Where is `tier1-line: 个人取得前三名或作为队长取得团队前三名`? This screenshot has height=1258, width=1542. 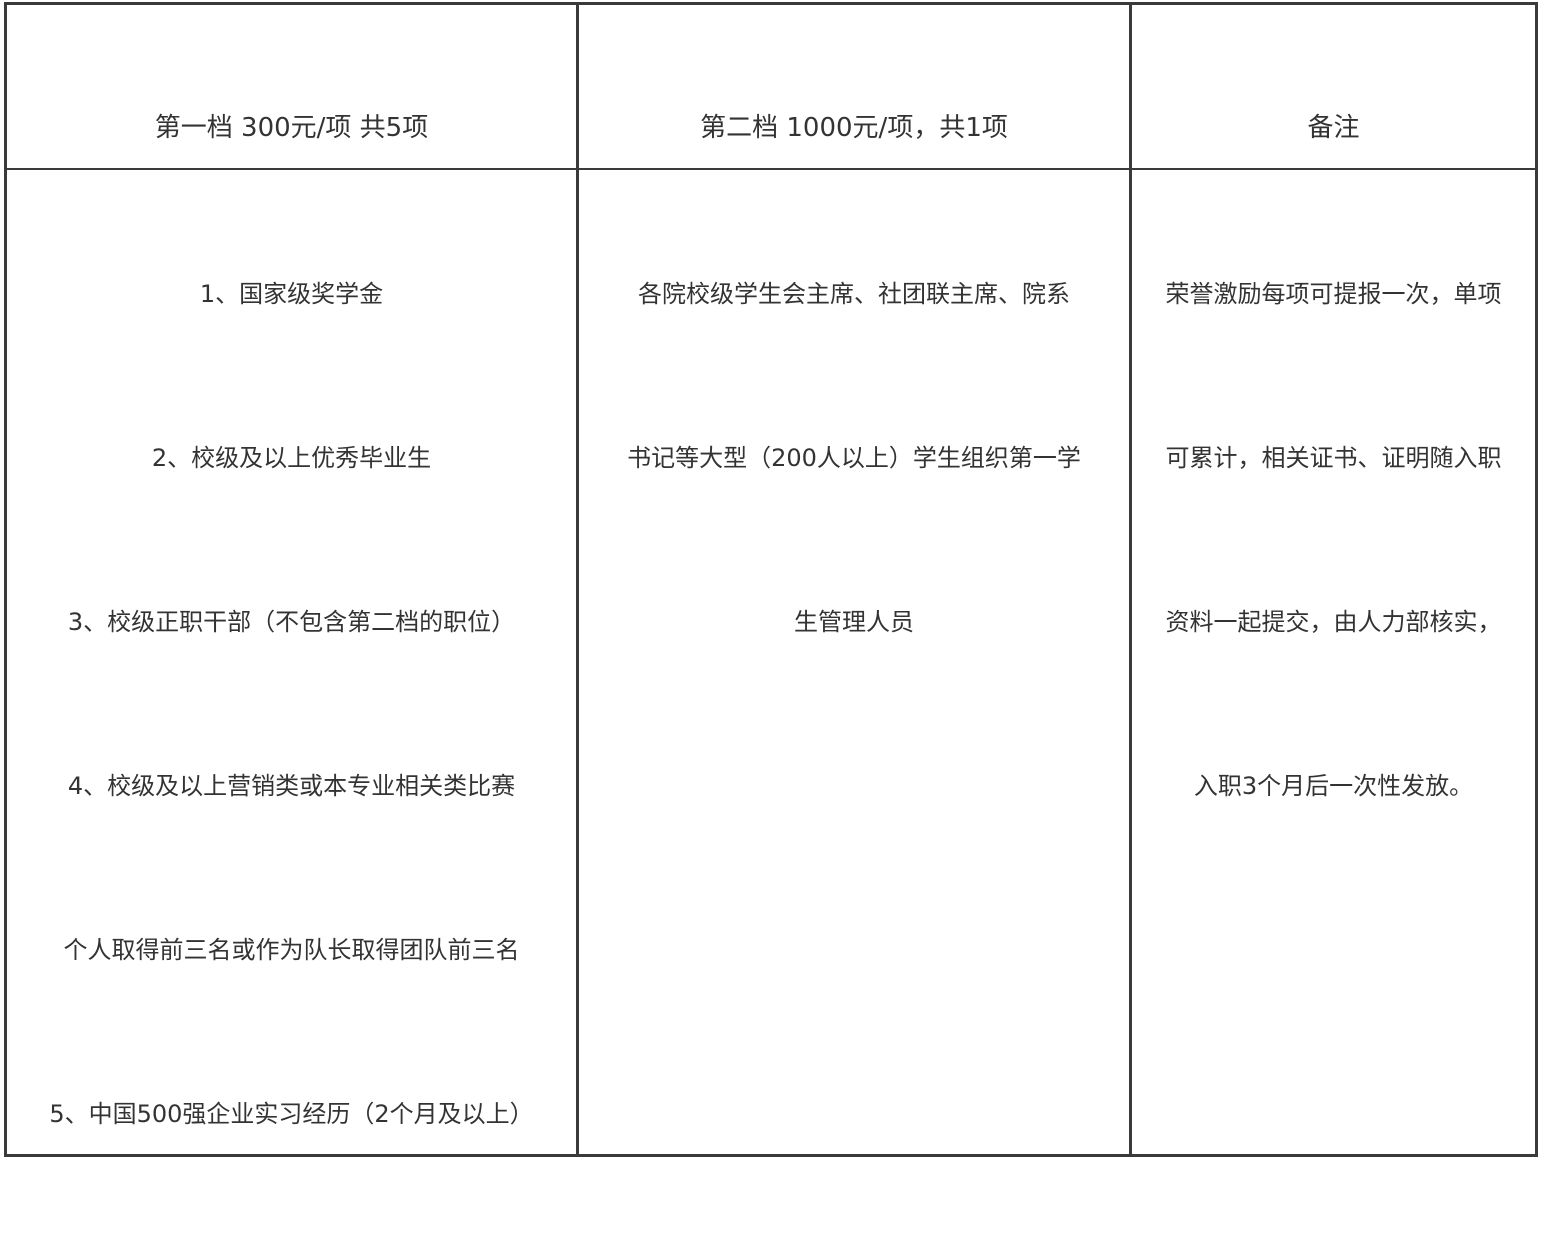 tier1-line: 个人取得前三名或作为队长取得团队前三名 is located at coordinates (291, 950).